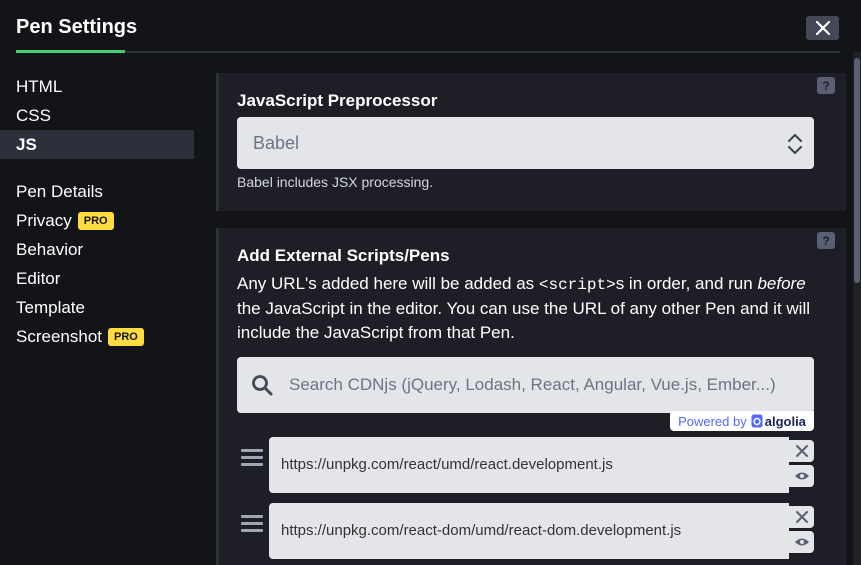 The height and width of the screenshot is (565, 861). Describe the element at coordinates (544, 385) in the screenshot. I see `cdn-search-input` at that location.